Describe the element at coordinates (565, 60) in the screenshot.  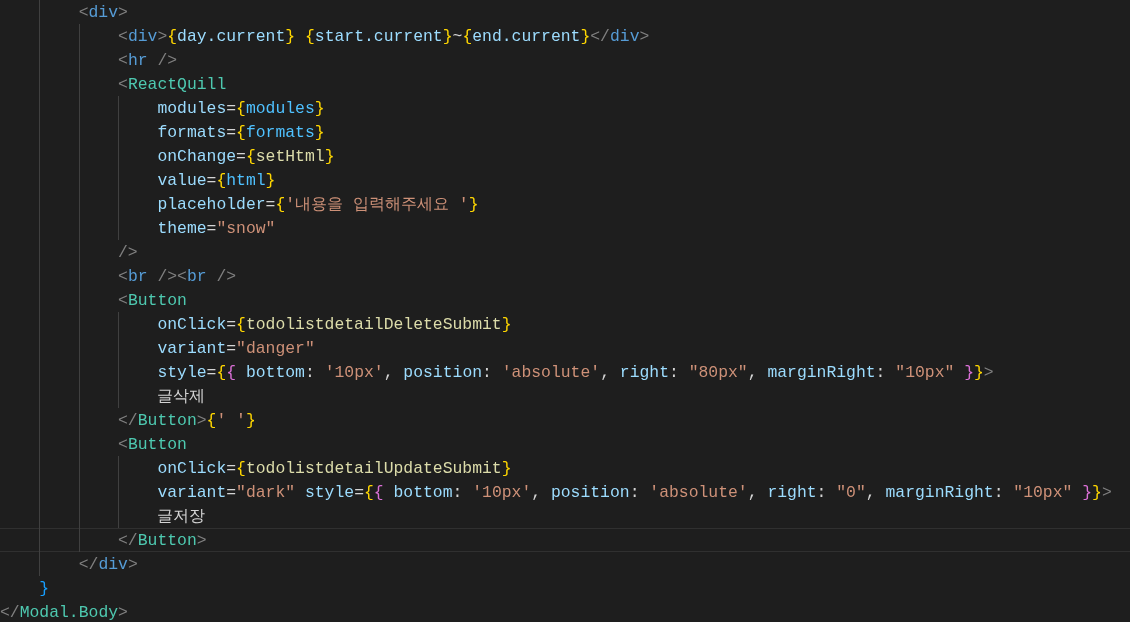
I see `code-line: <hr />` at that location.